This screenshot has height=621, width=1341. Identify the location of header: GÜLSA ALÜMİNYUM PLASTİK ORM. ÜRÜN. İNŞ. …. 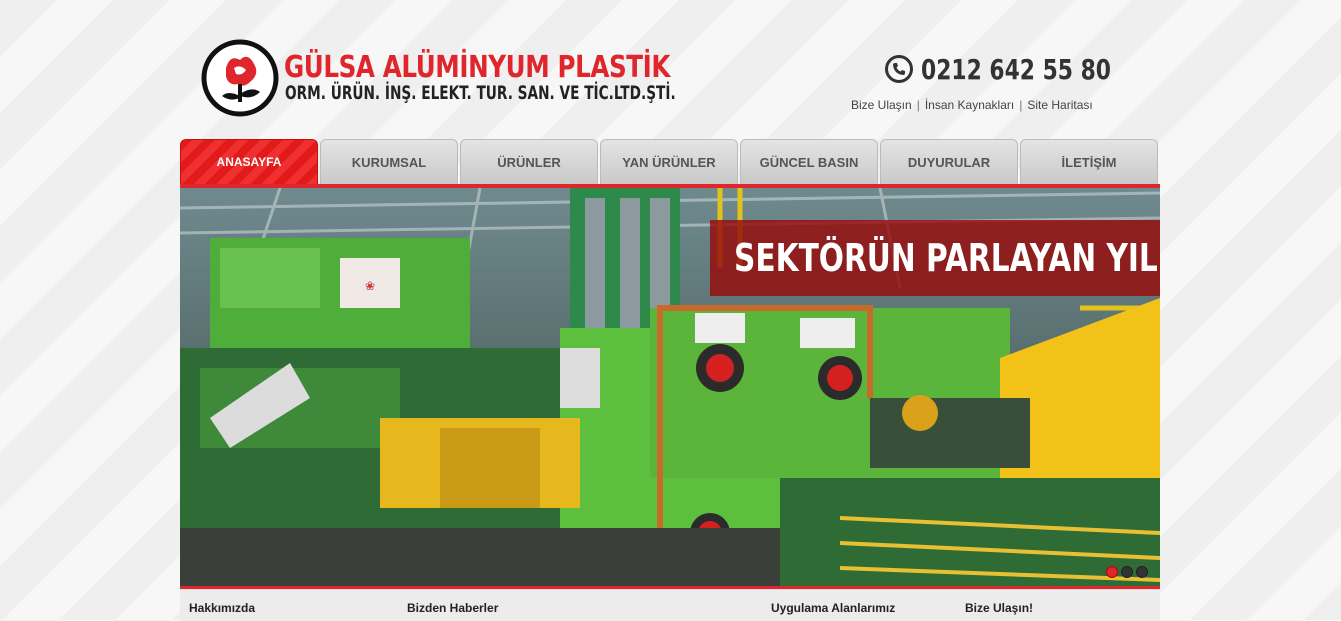
(670, 80).